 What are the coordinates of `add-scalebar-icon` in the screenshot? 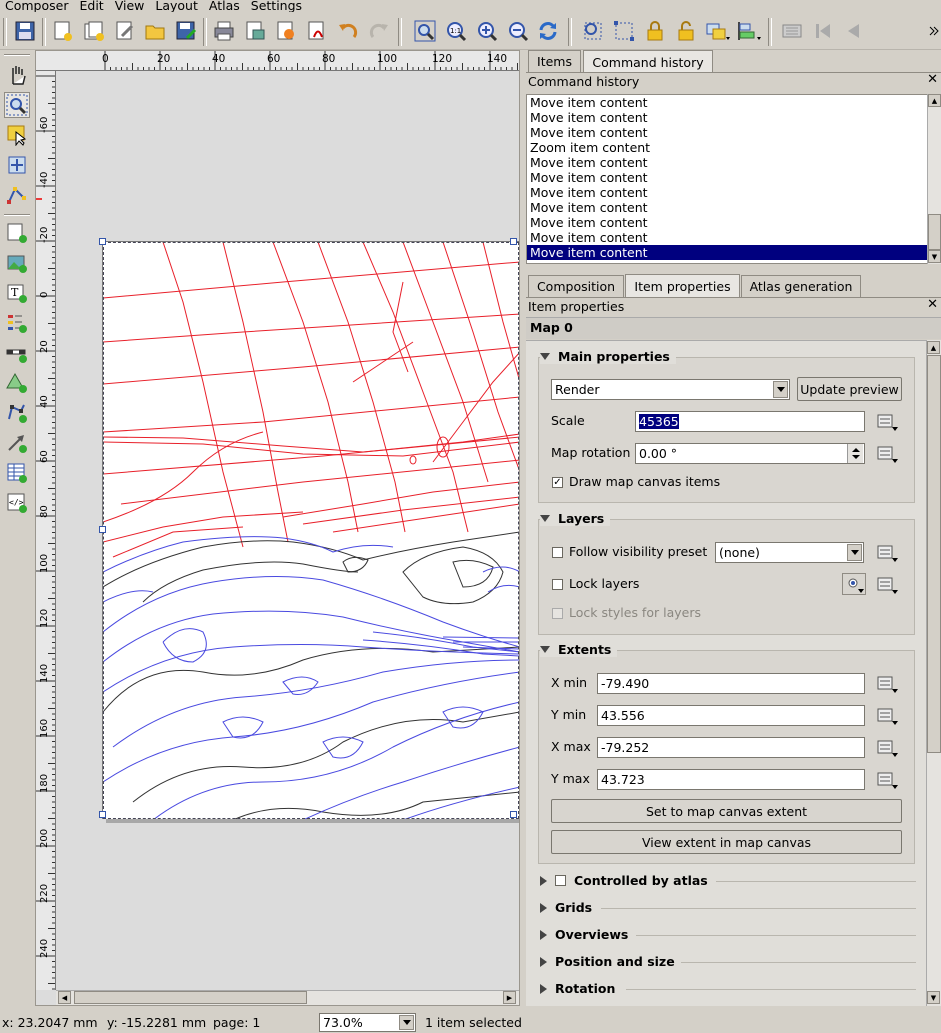 It's located at (17, 353).